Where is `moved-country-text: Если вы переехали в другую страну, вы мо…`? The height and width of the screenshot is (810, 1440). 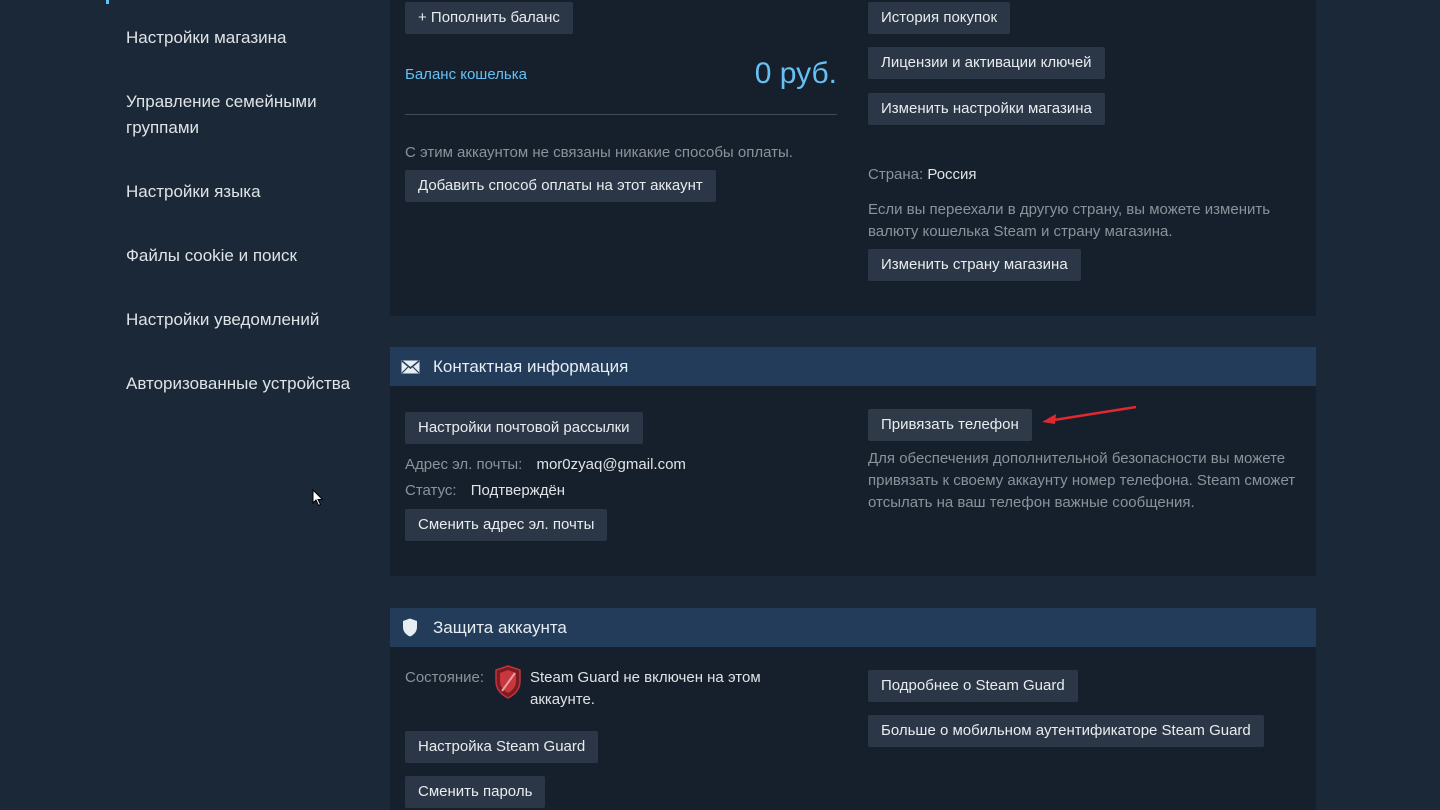
moved-country-text: Если вы переехали в другую страну, вы мо… is located at coordinates (1069, 220).